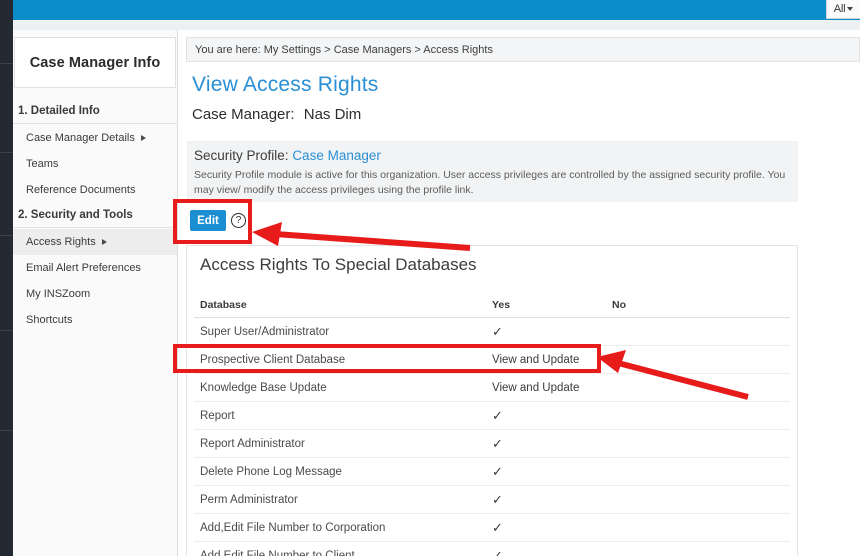 The image size is (860, 556). I want to click on help-icon-glyph: ?, so click(238, 220).